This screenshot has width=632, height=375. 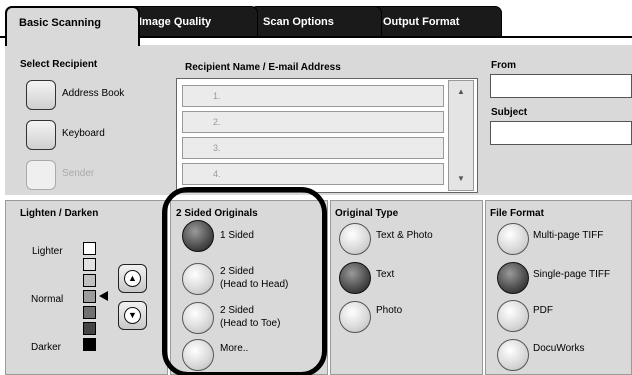 I want to click on recipient-row: 2., so click(x=313, y=122).